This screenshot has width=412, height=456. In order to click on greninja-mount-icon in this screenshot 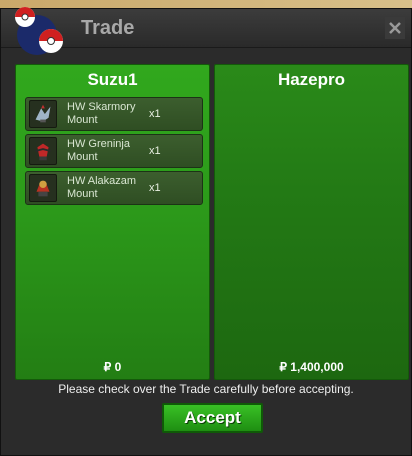, I will do `click(43, 151)`.